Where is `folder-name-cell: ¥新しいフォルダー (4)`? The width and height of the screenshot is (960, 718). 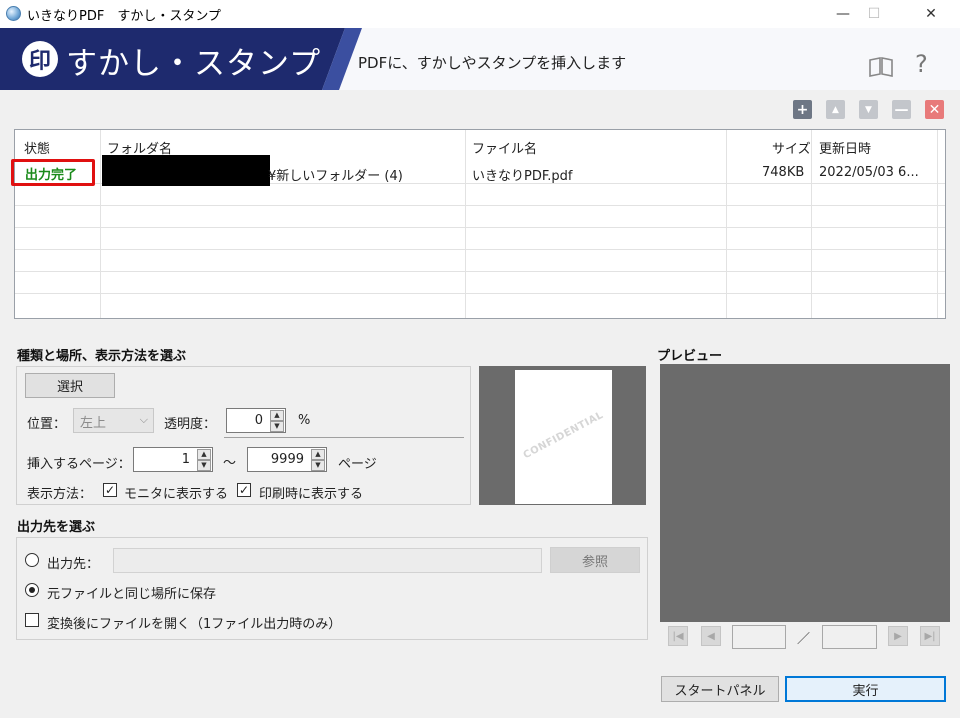 folder-name-cell: ¥新しいフォルダー (4) is located at coordinates (335, 176).